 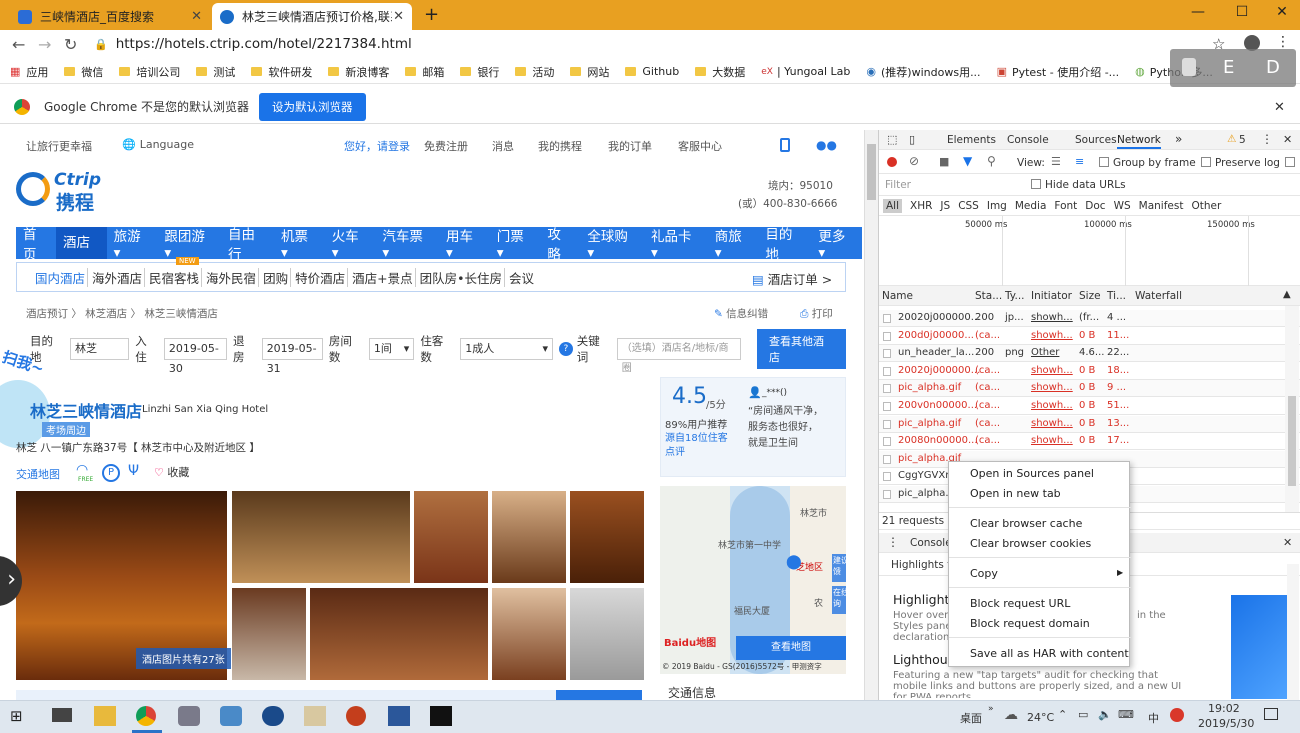 I want to click on menu-block-domain: Block request domain, so click(x=1030, y=624).